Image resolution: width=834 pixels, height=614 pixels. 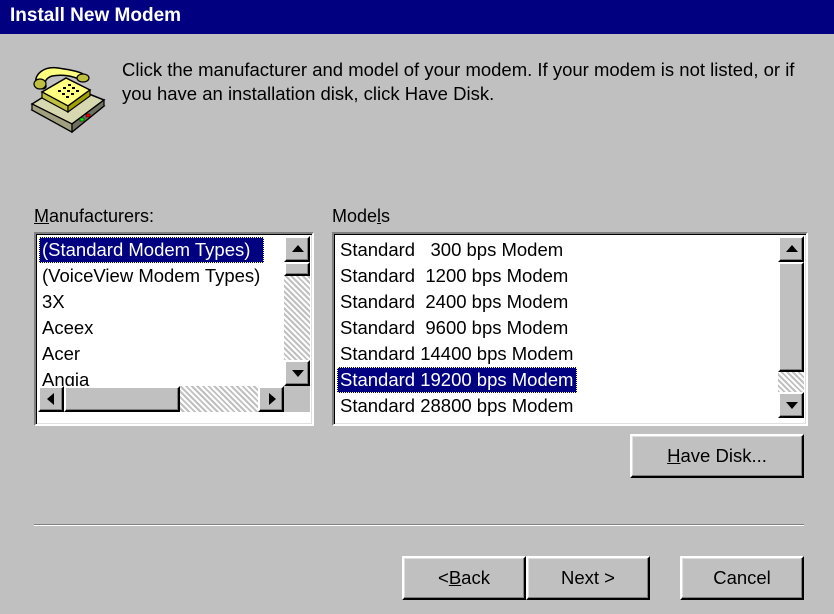 I want to click on arrow-right-icon, so click(x=272, y=399).